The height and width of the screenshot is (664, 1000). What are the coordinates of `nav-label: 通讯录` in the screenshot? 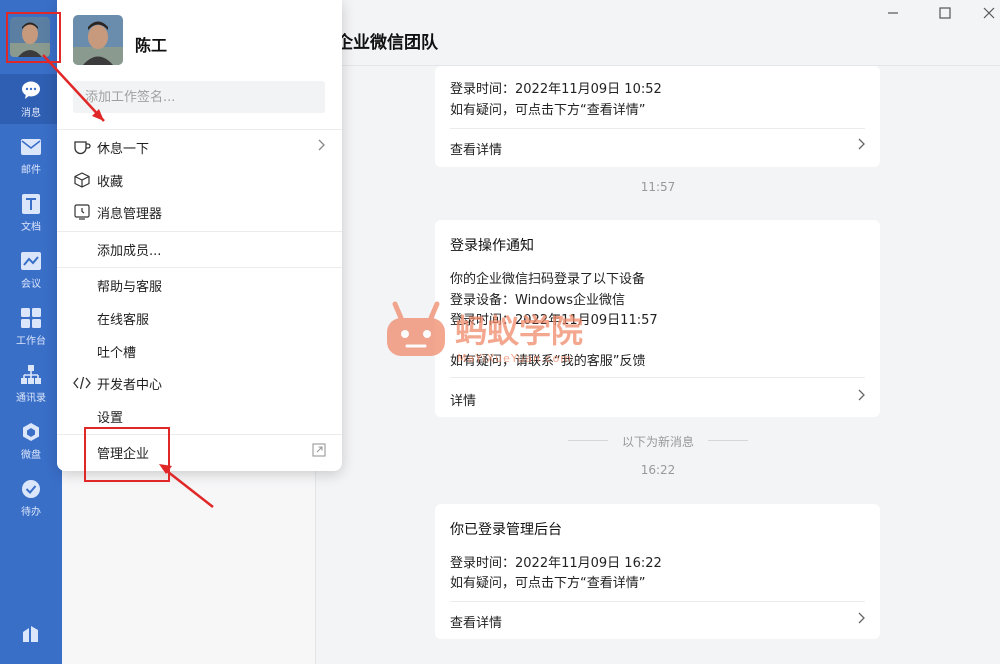 It's located at (31, 398).